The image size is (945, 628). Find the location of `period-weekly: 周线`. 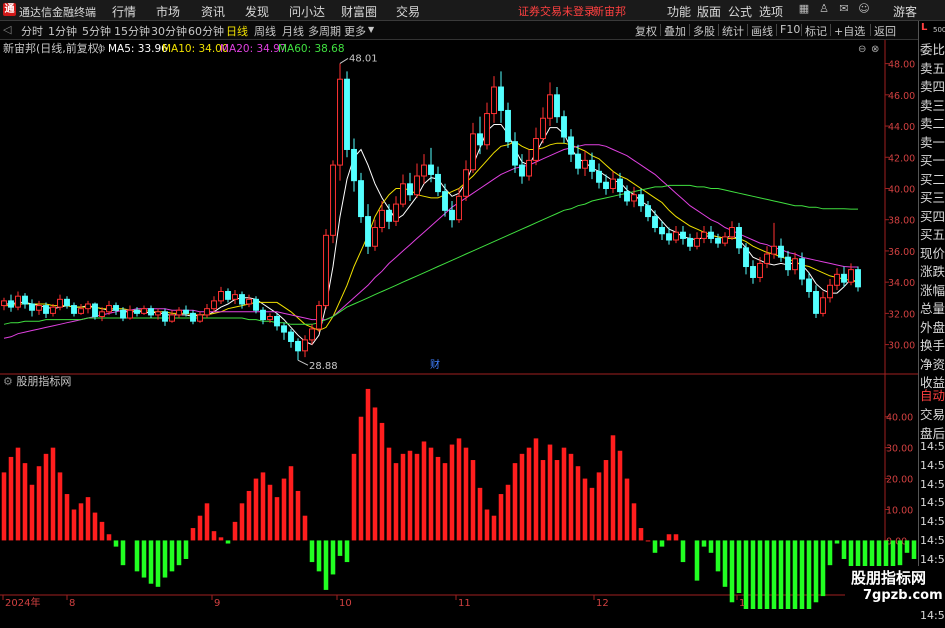

period-weekly: 周线 is located at coordinates (265, 31).